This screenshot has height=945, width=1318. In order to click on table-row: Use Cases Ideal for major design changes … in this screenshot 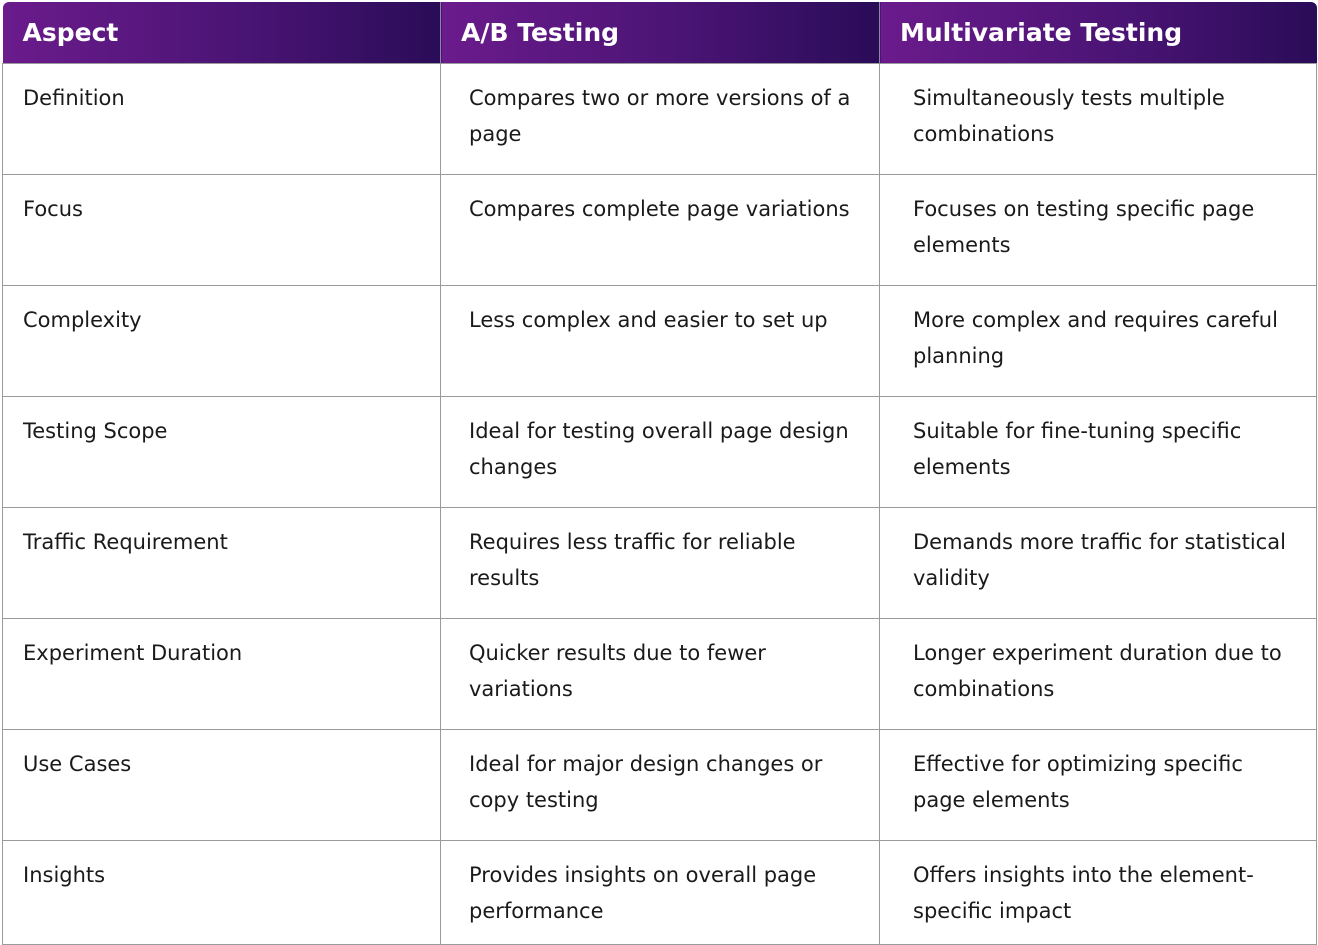, I will do `click(659, 785)`.